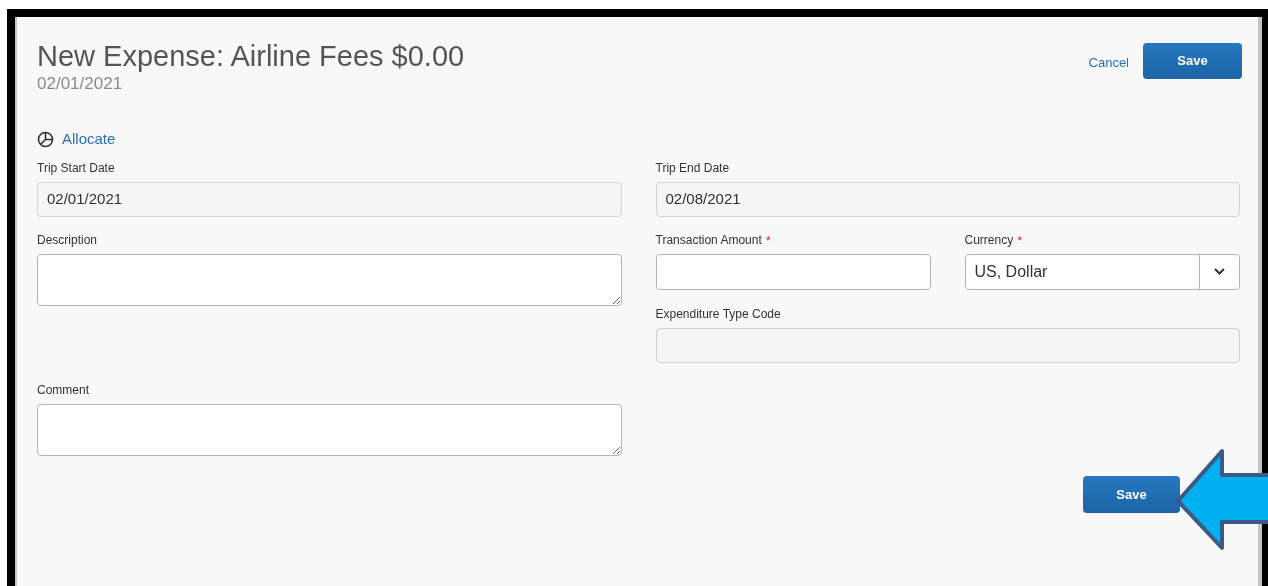  I want to click on read-only-field: 02/08/2021, so click(947, 199).